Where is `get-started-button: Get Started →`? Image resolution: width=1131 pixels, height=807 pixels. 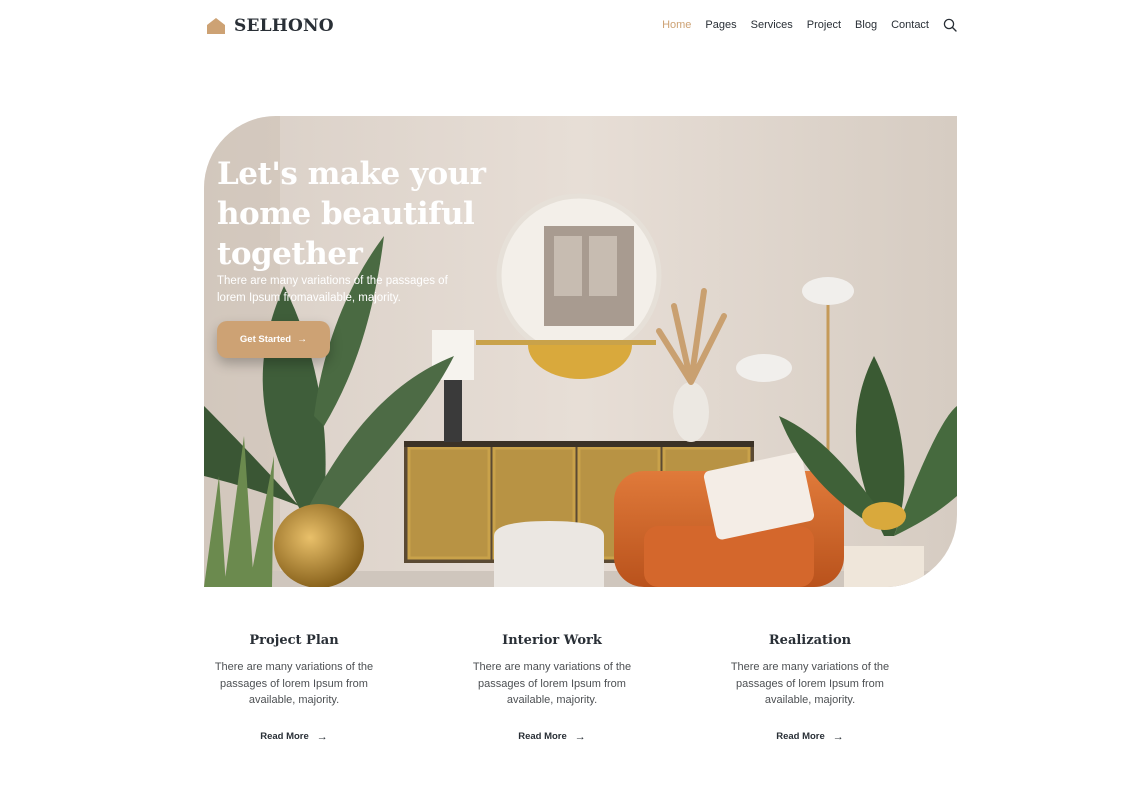 get-started-button: Get Started → is located at coordinates (273, 339).